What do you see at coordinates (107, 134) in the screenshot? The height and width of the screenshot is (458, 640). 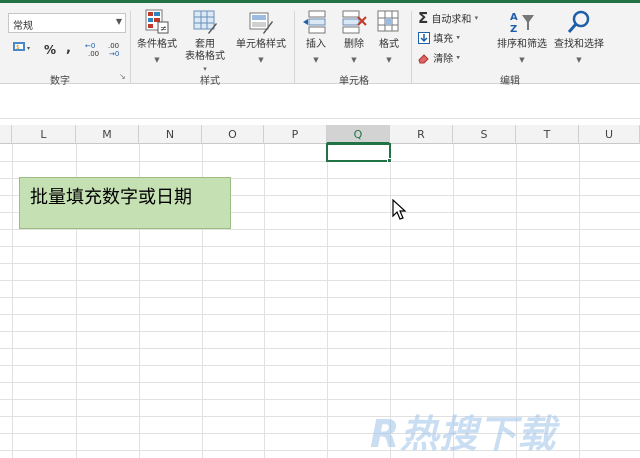 I see `column-header-M: M` at bounding box center [107, 134].